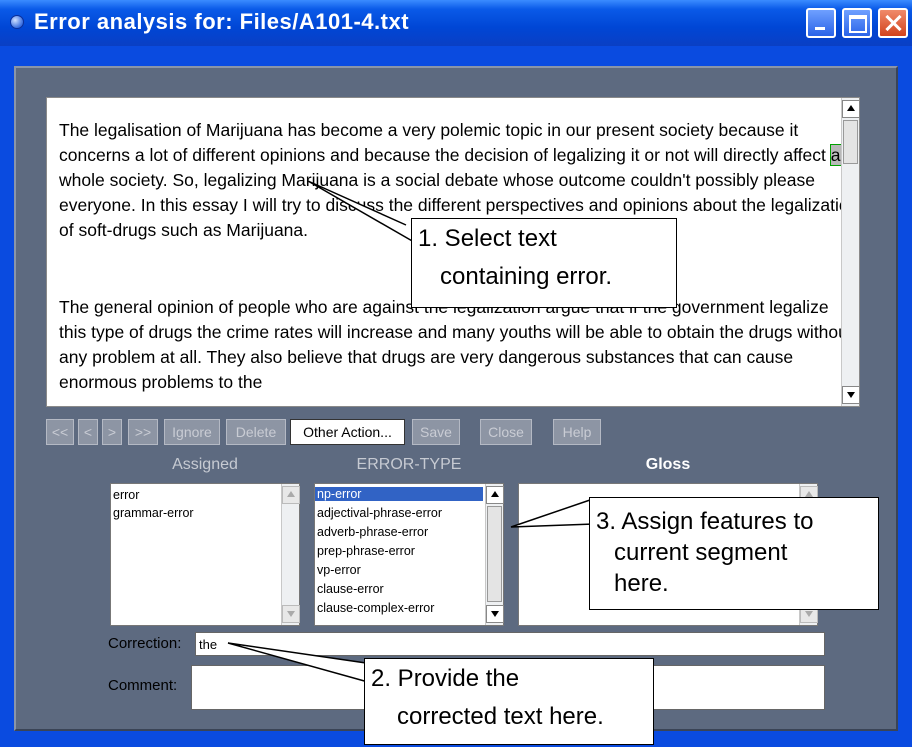 The height and width of the screenshot is (747, 912). I want to click on callout-3-pointer, so click(552, 513).